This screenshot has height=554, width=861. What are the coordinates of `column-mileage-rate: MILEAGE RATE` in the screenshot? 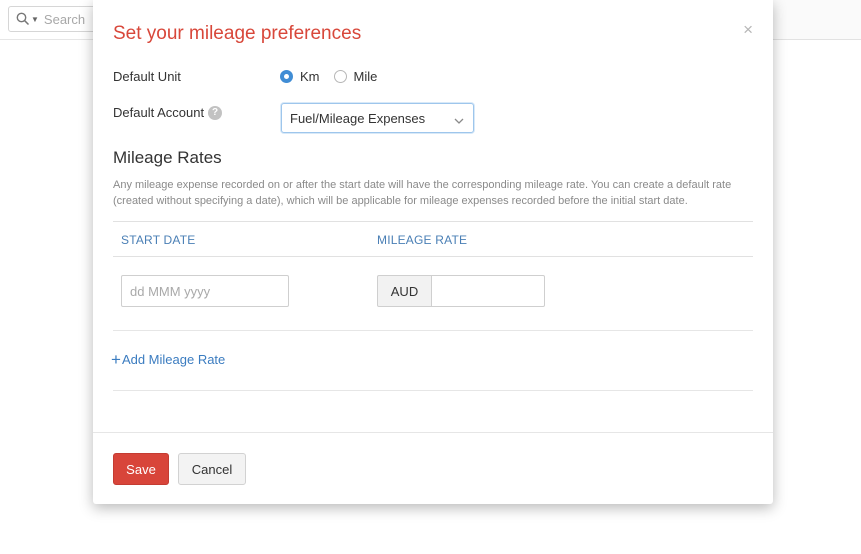 It's located at (422, 240).